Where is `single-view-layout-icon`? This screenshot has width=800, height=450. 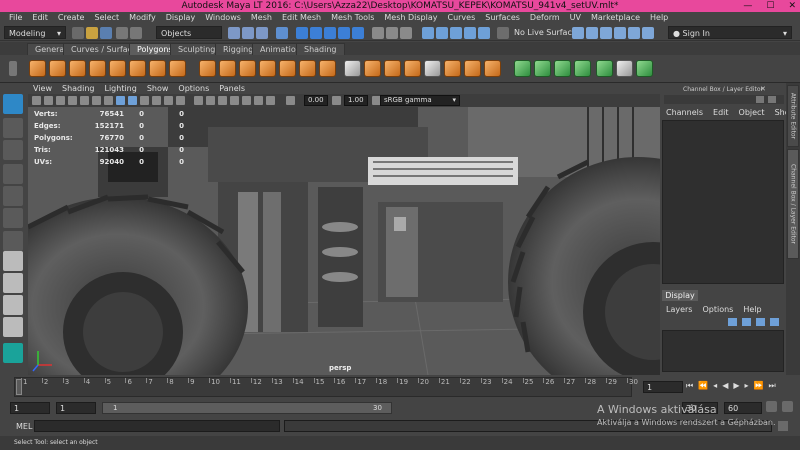
single-view-layout-icon is located at coordinates (13, 261).